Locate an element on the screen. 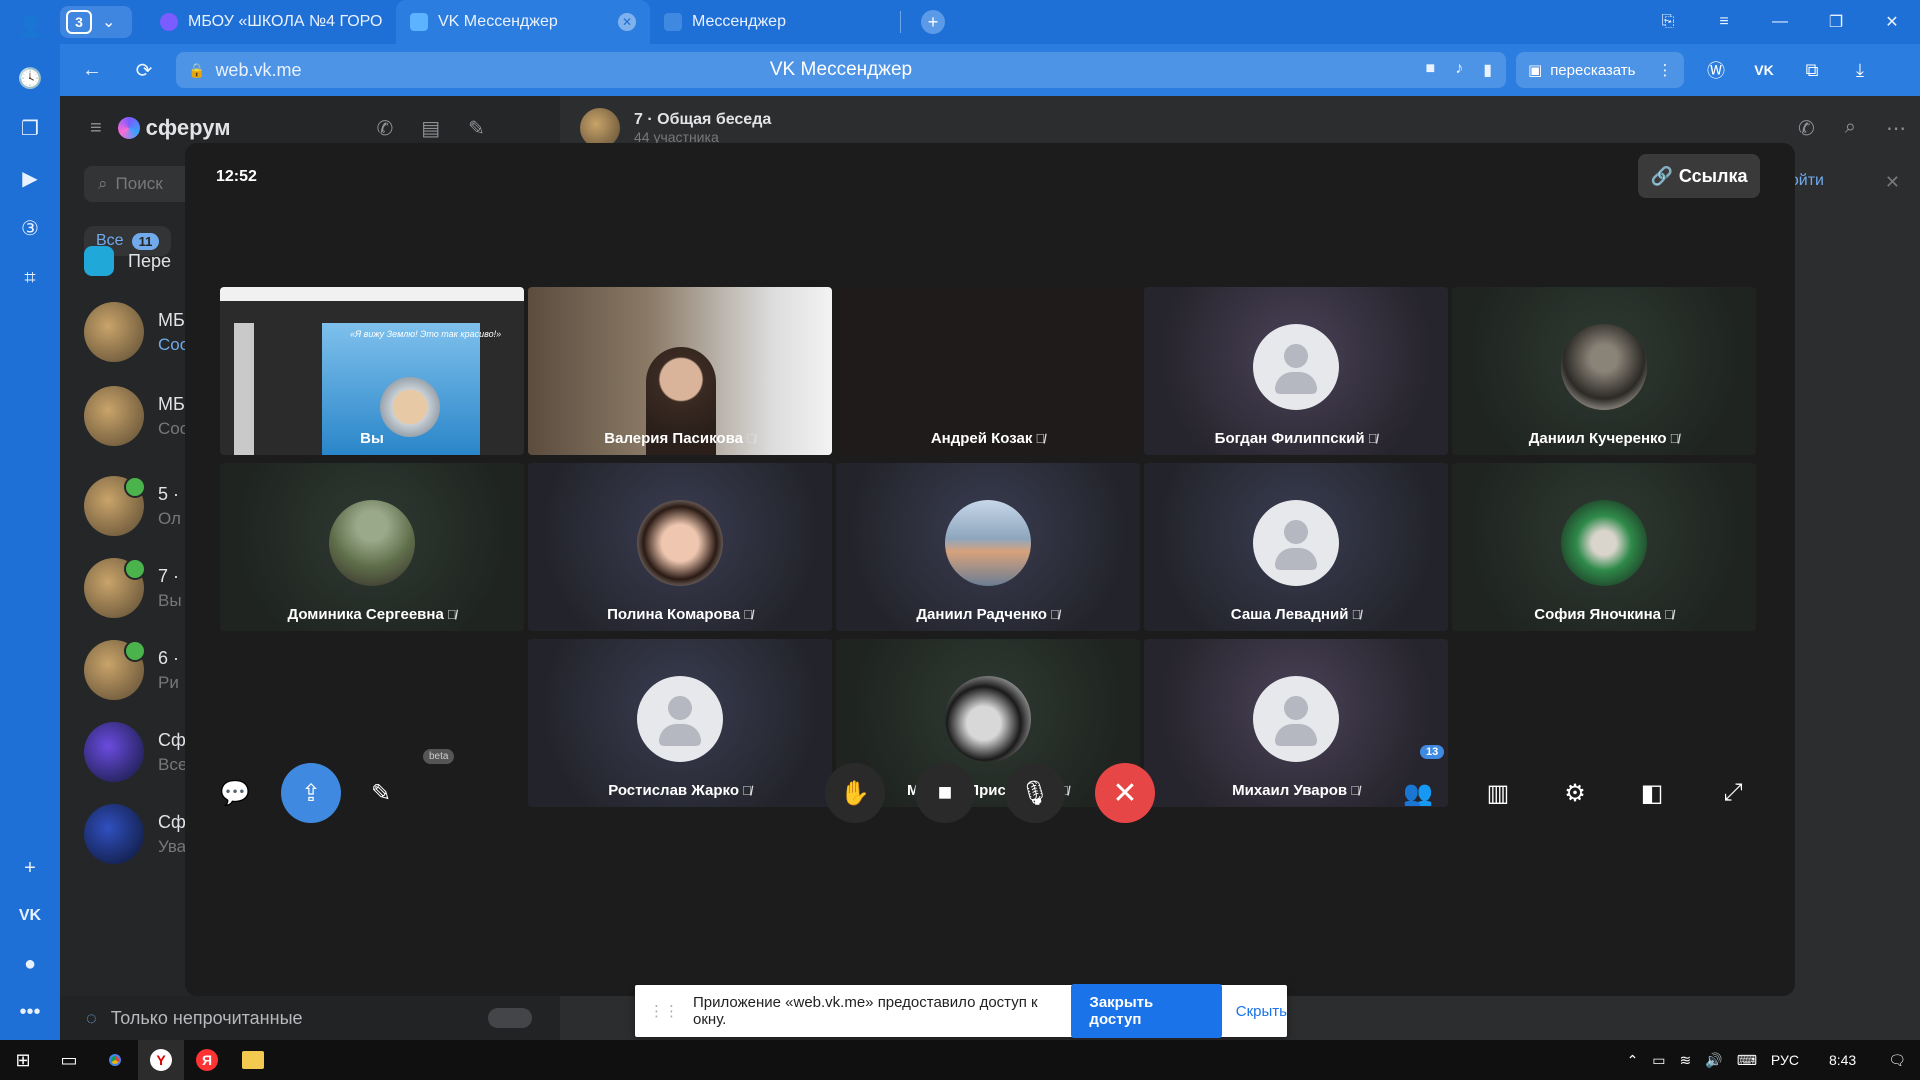 The height and width of the screenshot is (1080, 1920). microphone-button: 🎙 is located at coordinates (1035, 793).